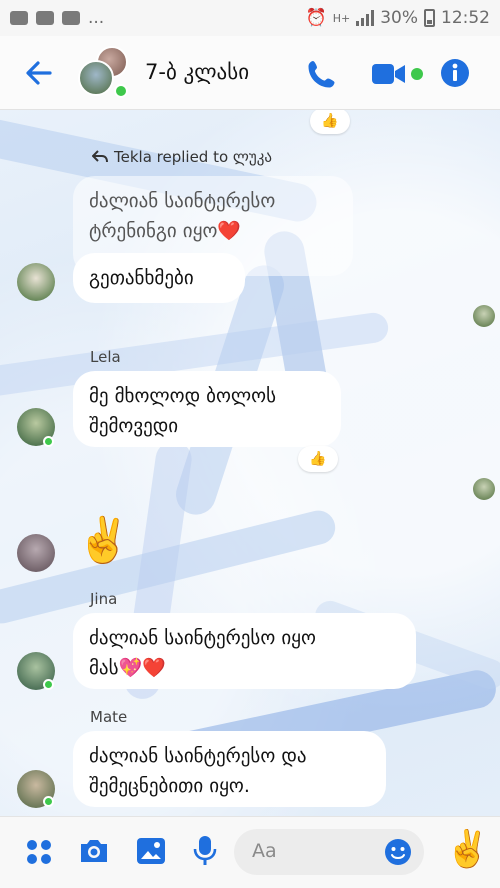  Describe the element at coordinates (264, 851) in the screenshot. I see `message-input-placeholder: Aa` at that location.